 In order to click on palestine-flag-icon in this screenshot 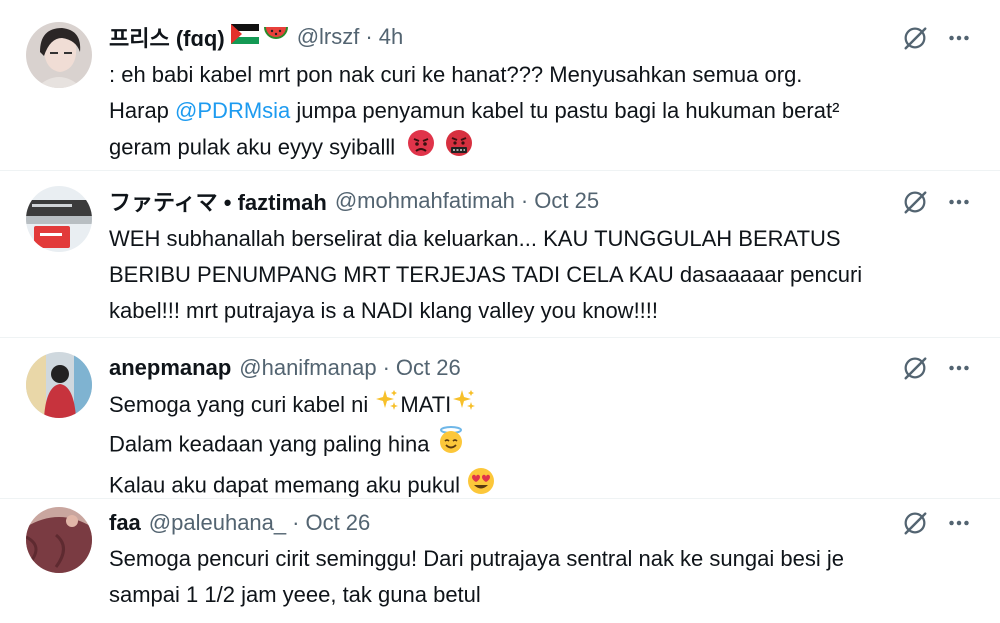, I will do `click(244, 37)`.